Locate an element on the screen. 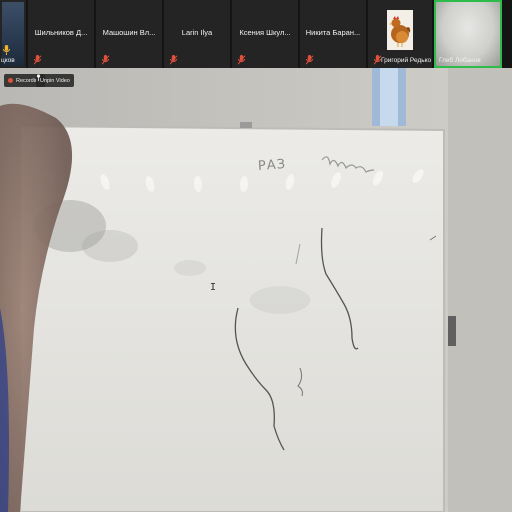 This screenshot has height=512, width=512. unpin-video-button: Unpin Video is located at coordinates (55, 80).